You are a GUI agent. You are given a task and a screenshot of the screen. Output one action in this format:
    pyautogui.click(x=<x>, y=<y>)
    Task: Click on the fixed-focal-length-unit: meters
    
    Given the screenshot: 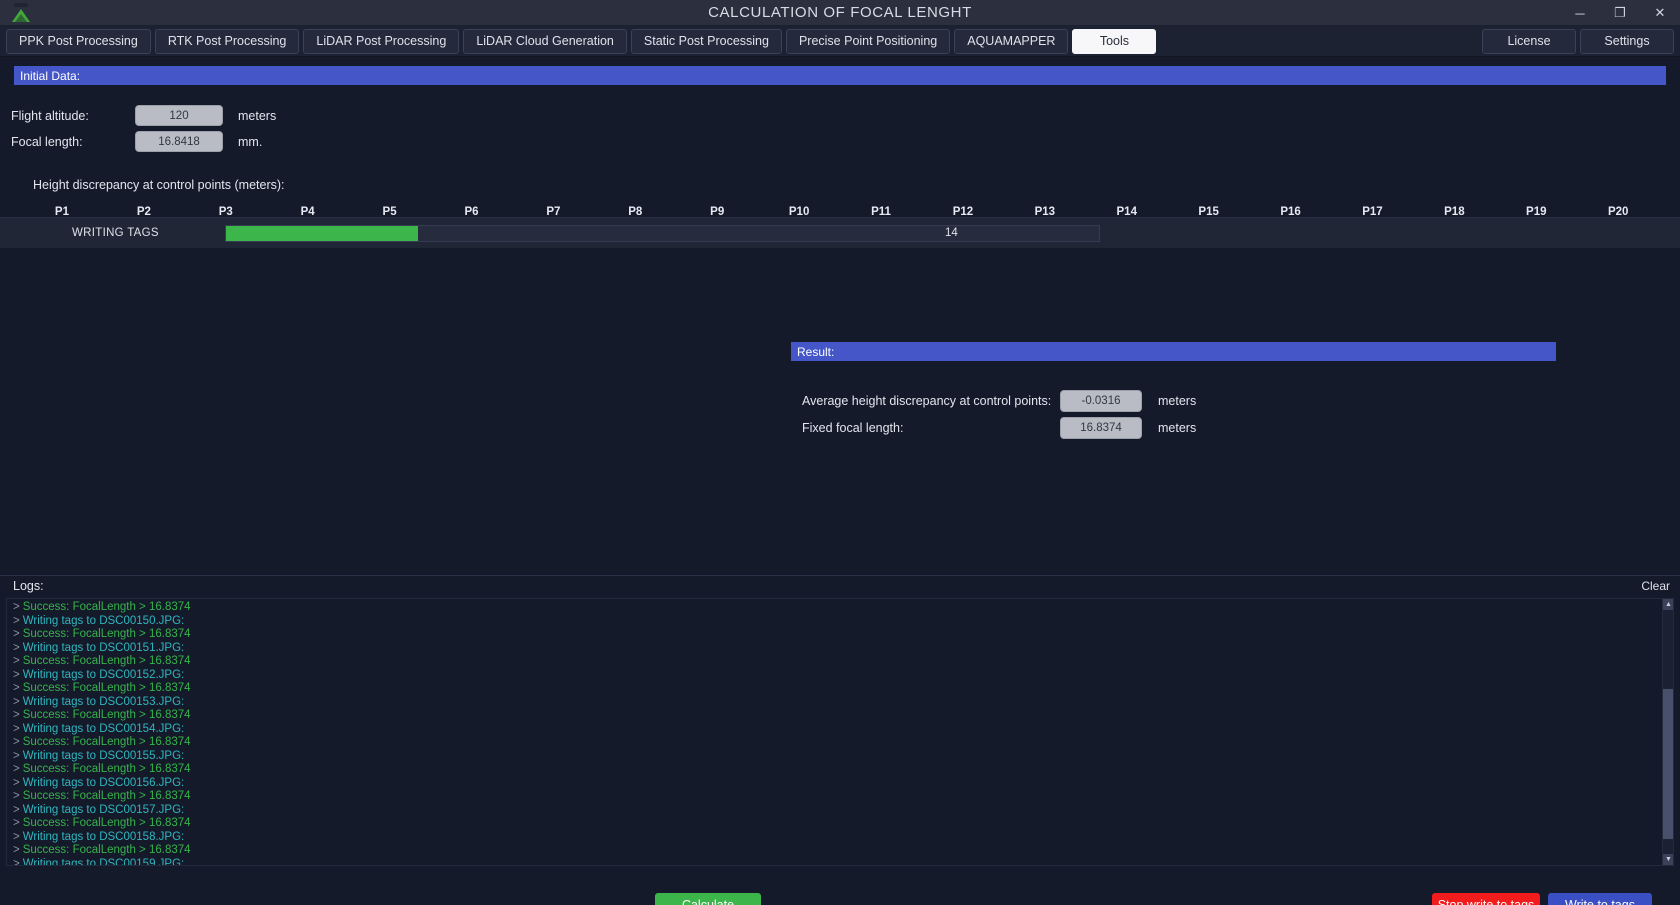 What is the action you would take?
    pyautogui.click(x=1177, y=428)
    